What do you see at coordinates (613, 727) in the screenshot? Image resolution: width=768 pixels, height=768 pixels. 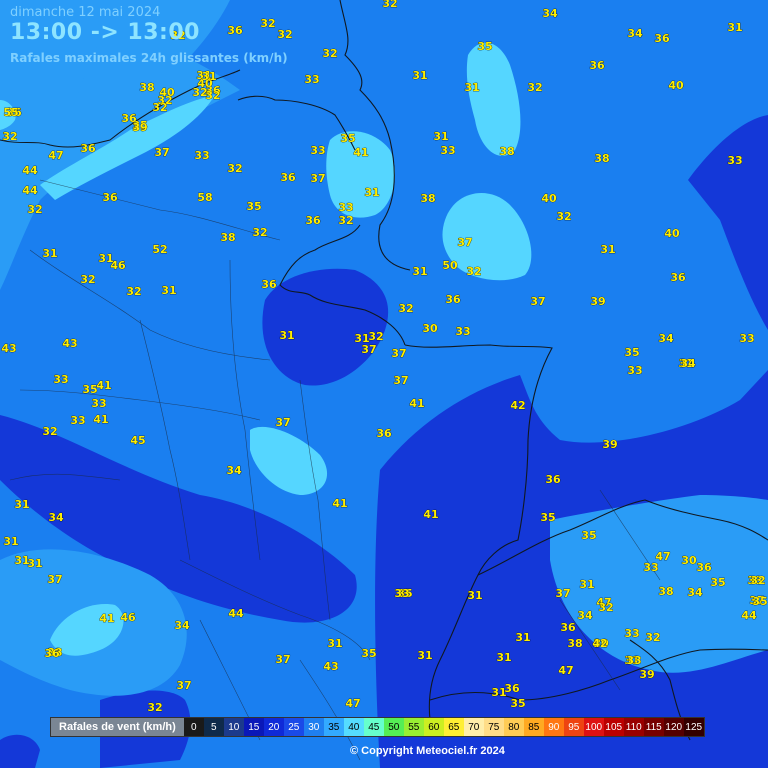 I see `legend-swatch: 105` at bounding box center [613, 727].